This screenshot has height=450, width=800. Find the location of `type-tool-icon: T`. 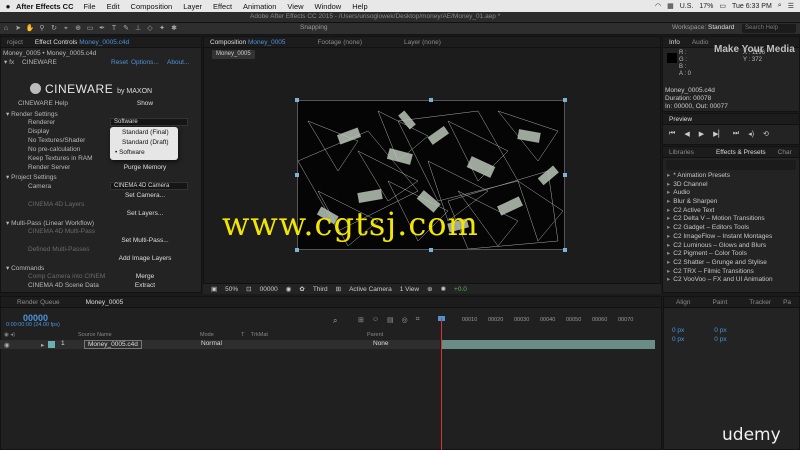

type-tool-icon: T is located at coordinates (114, 29).